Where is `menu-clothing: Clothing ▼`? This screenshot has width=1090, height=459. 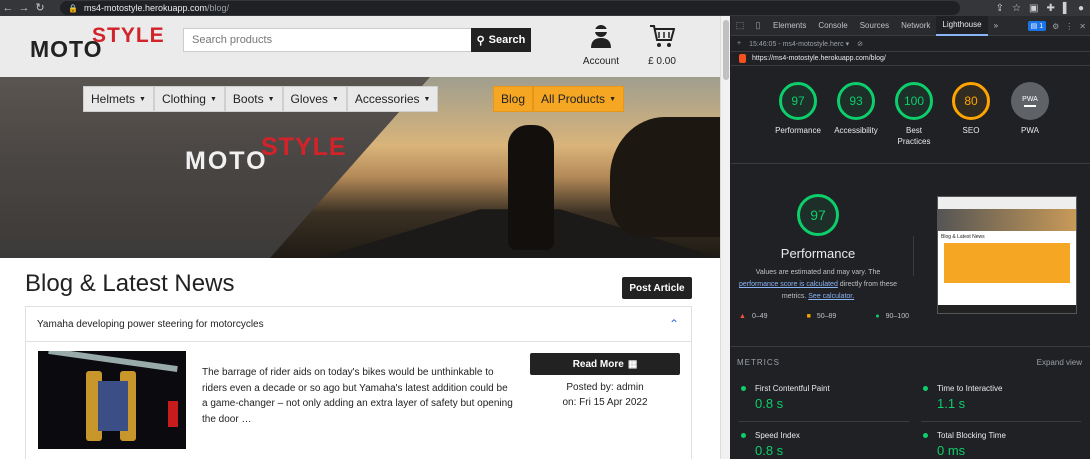 menu-clothing: Clothing ▼ is located at coordinates (189, 99).